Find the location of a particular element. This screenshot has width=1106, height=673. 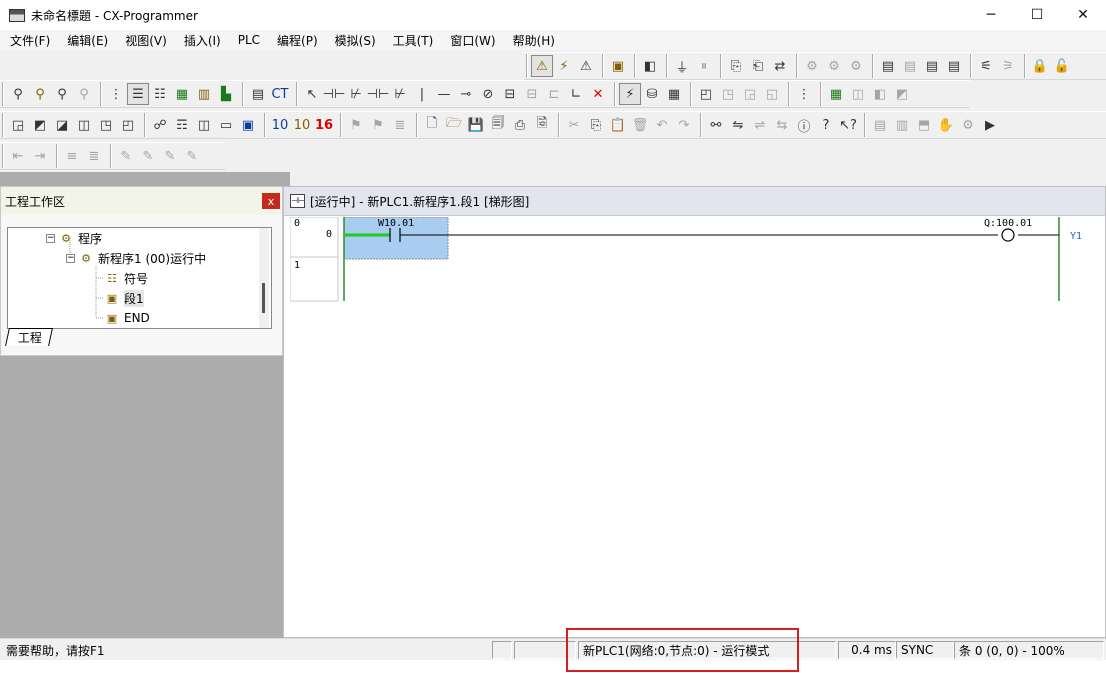

run-icon: ⏚ is located at coordinates (682, 66).